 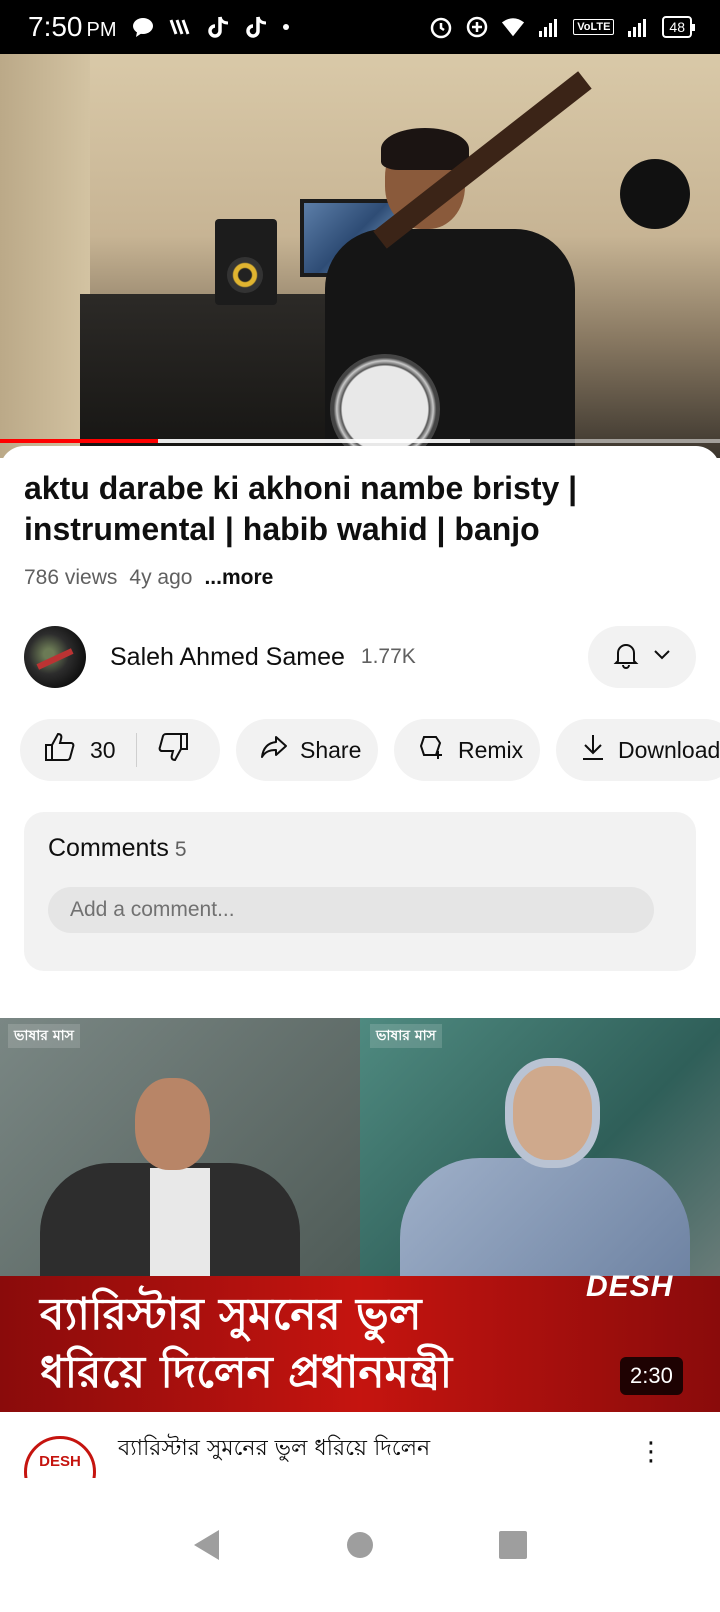 I want to click on more-link: ...more, so click(x=238, y=578).